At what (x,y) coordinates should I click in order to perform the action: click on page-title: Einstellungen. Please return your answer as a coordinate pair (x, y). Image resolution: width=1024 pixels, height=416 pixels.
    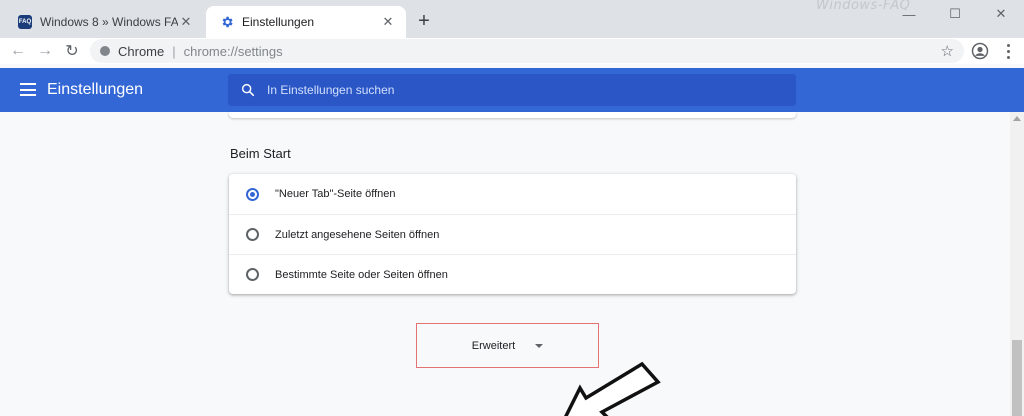
    Looking at the image, I should click on (95, 89).